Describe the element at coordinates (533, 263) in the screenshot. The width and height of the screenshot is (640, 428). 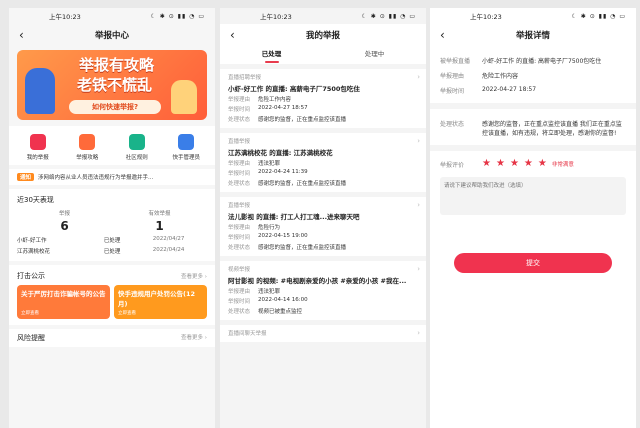
I see `submit-button: 提交` at that location.